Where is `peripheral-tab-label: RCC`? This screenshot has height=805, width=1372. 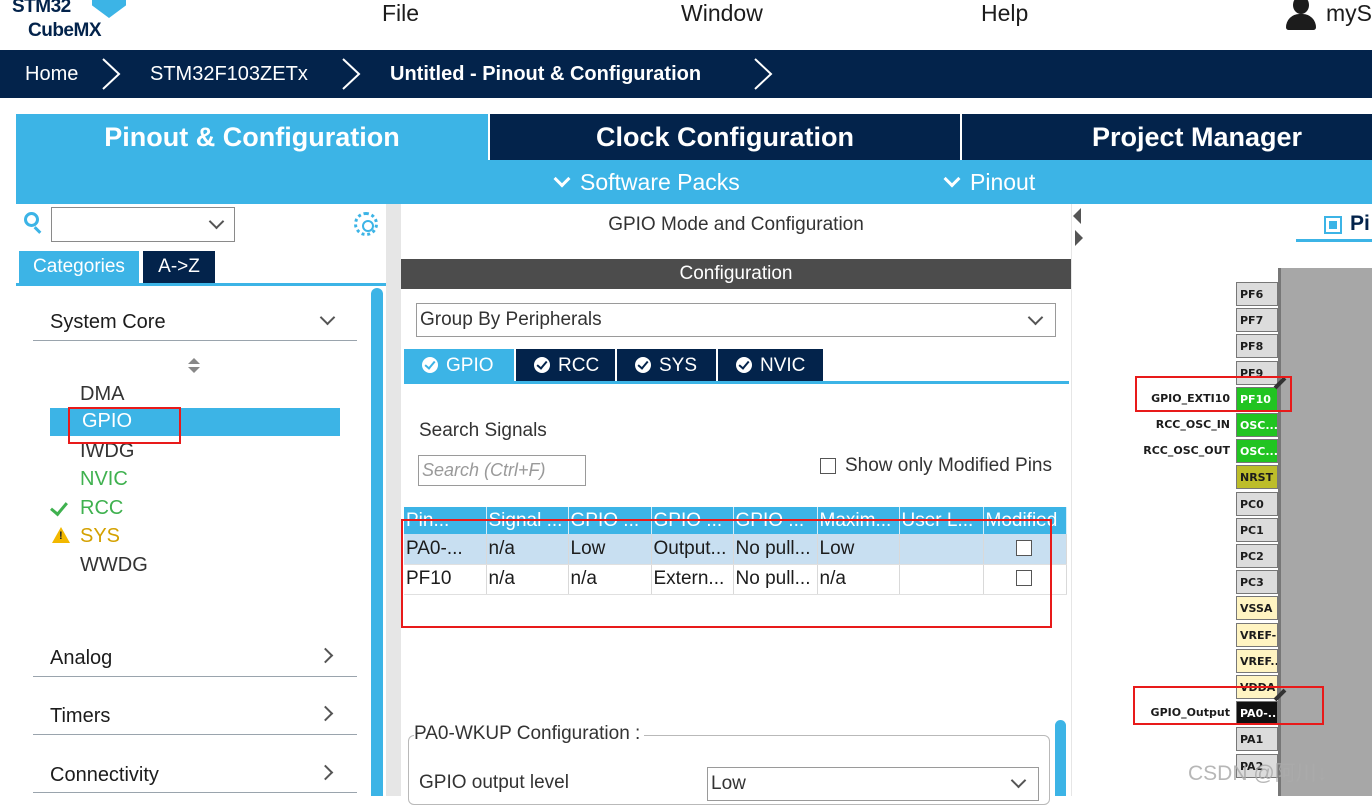
peripheral-tab-label: RCC is located at coordinates (579, 365).